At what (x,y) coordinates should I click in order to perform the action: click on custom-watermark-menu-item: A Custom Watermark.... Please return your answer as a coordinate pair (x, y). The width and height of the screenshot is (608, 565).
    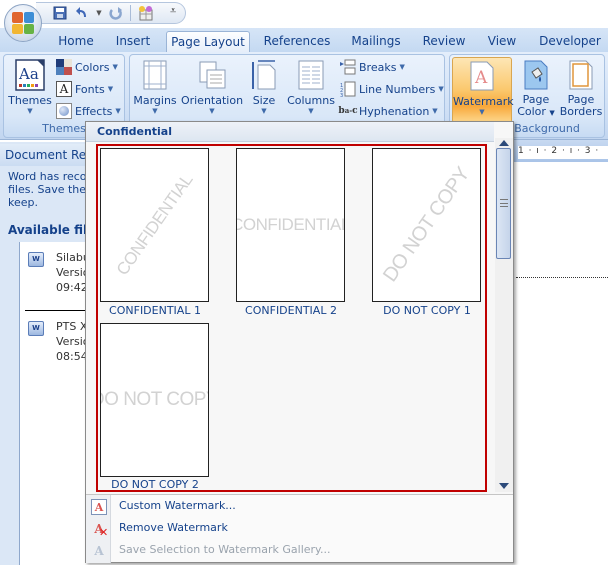
    Looking at the image, I should click on (299, 507).